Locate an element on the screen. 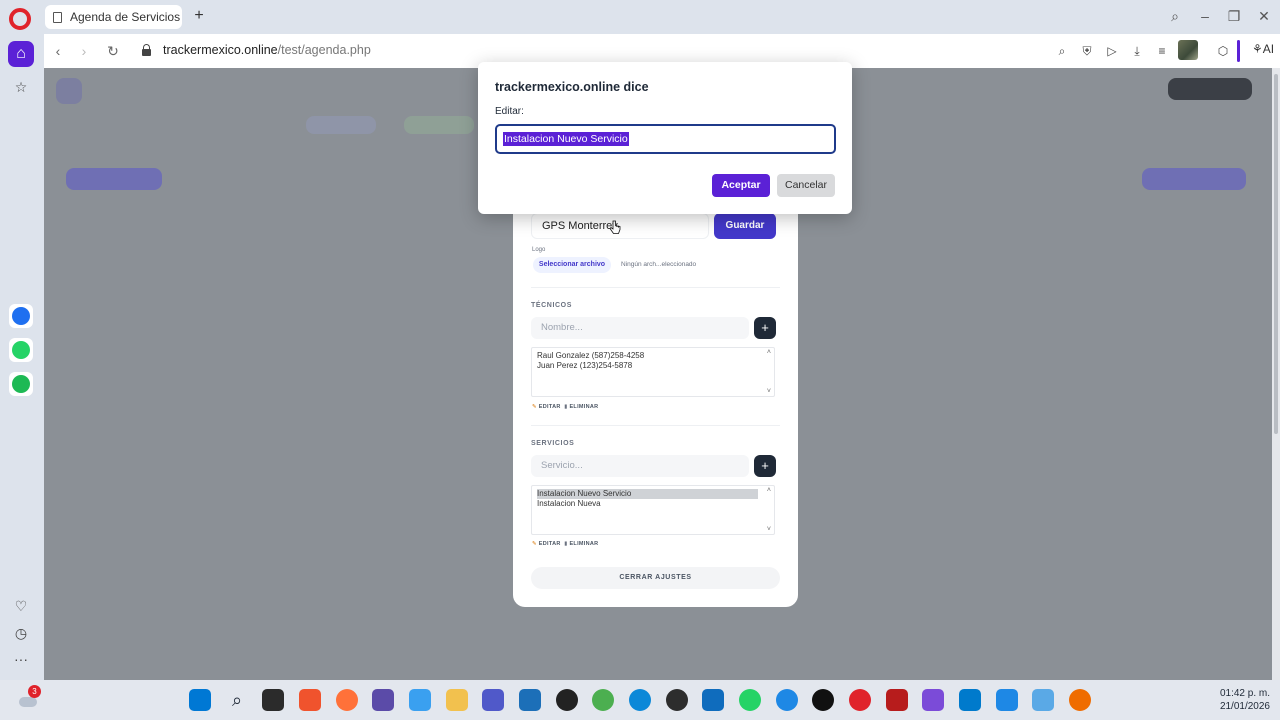 Image resolution: width=1280 pixels, height=720 pixels. technician-actions: ✎ EDITAR ▮ ELIMINAR is located at coordinates (565, 407).